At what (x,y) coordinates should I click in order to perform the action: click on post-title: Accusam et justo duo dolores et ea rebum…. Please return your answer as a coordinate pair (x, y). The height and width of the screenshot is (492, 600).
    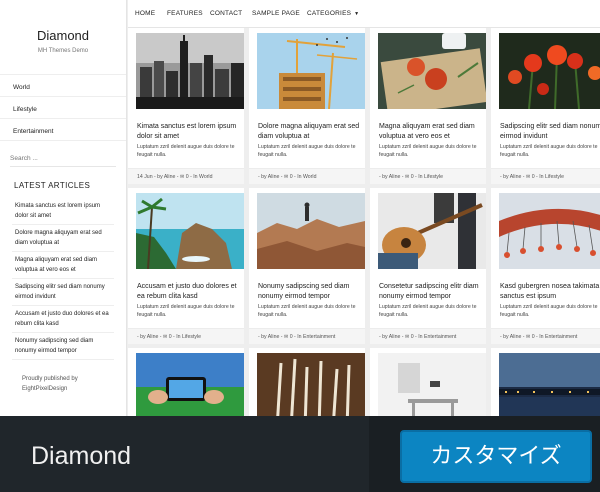
    Looking at the image, I should click on (190, 292).